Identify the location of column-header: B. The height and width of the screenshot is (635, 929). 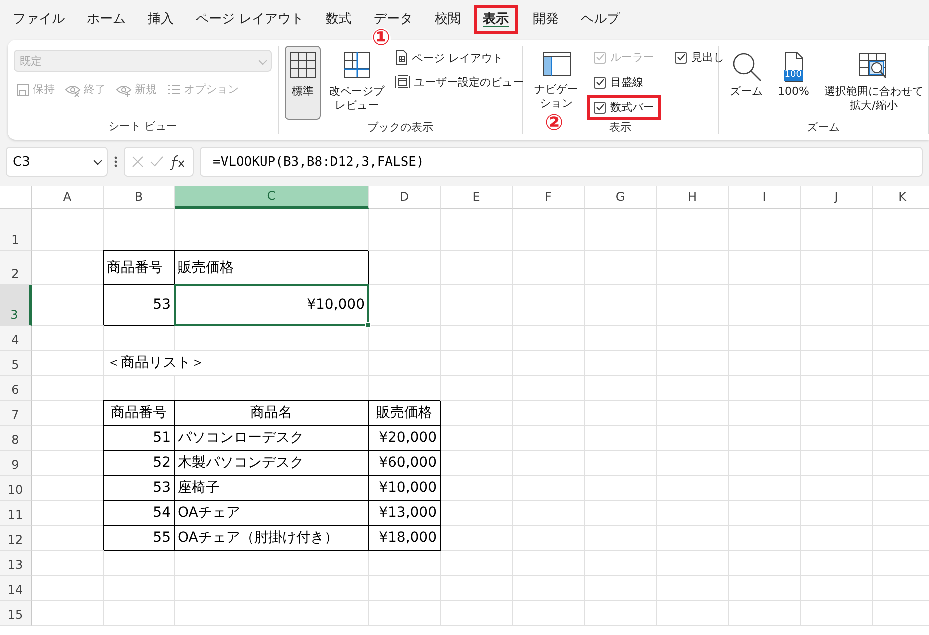
(139, 197).